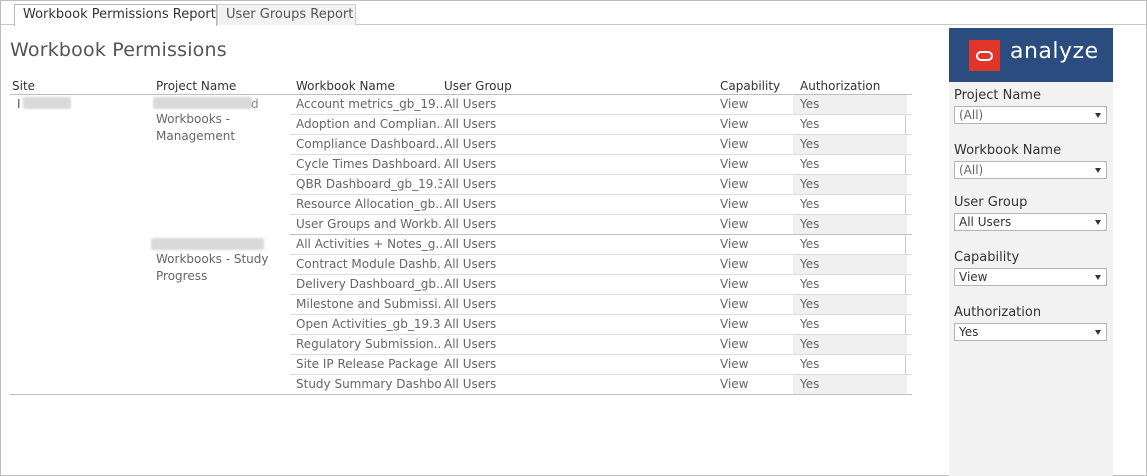 This screenshot has width=1147, height=476. I want to click on table-row: Cycle Times Dashboard.. All Users View Yes, so click(601, 165).